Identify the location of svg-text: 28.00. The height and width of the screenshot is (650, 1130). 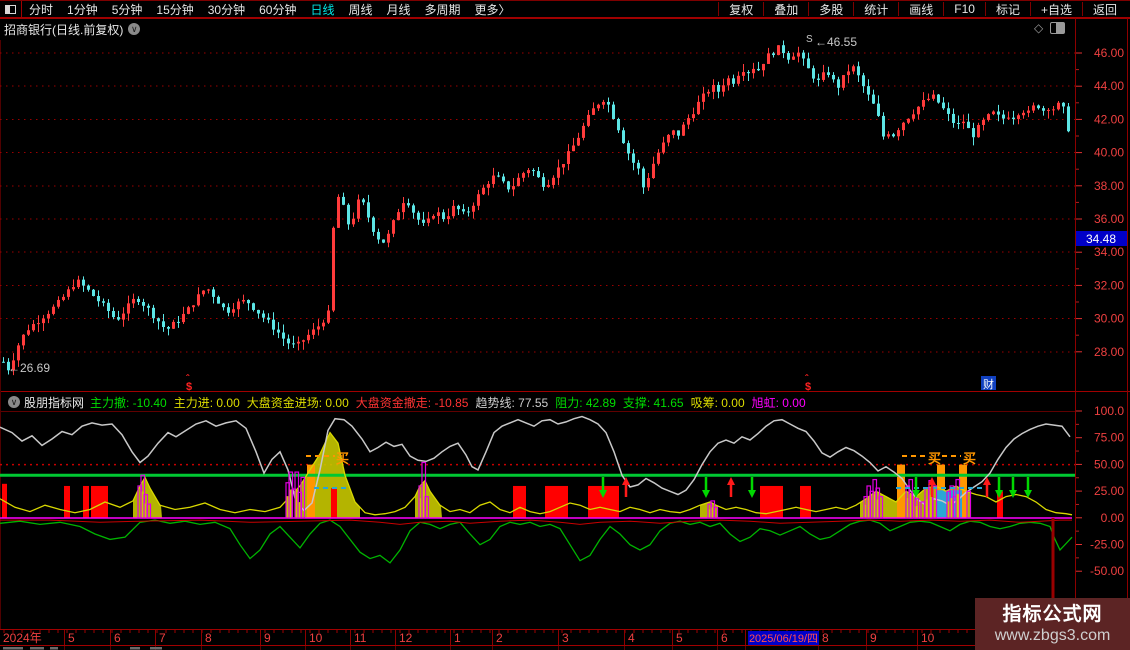
(1109, 352).